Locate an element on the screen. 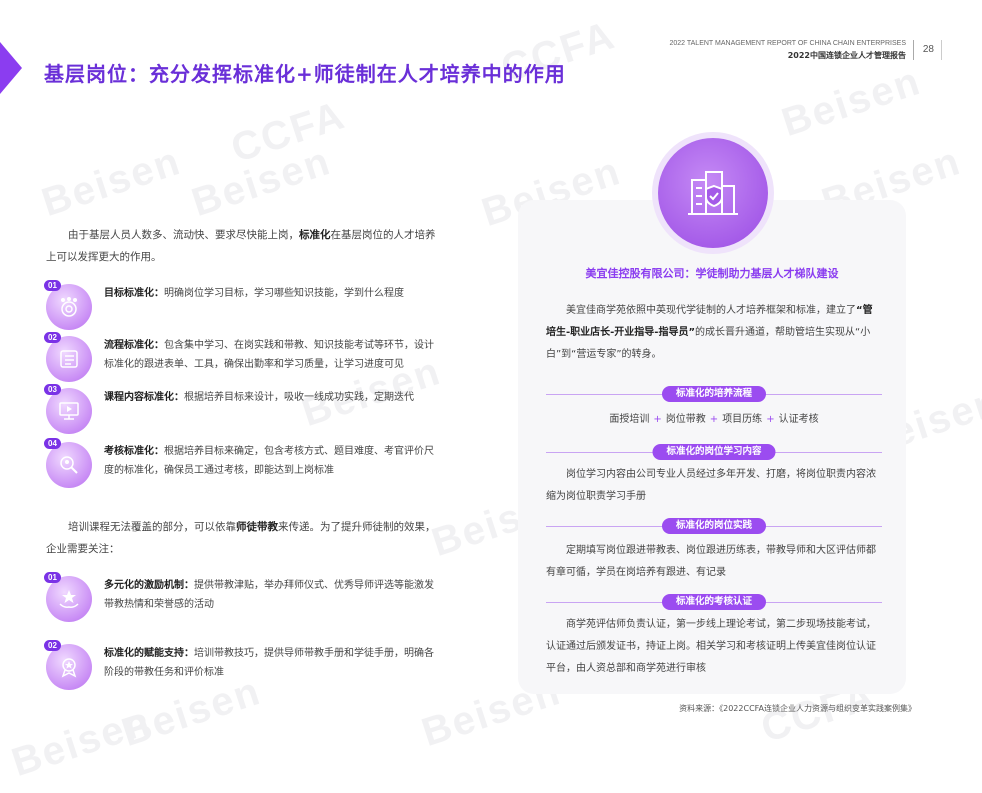 The height and width of the screenshot is (793, 982). standard-badge: 03 is located at coordinates (68, 409).